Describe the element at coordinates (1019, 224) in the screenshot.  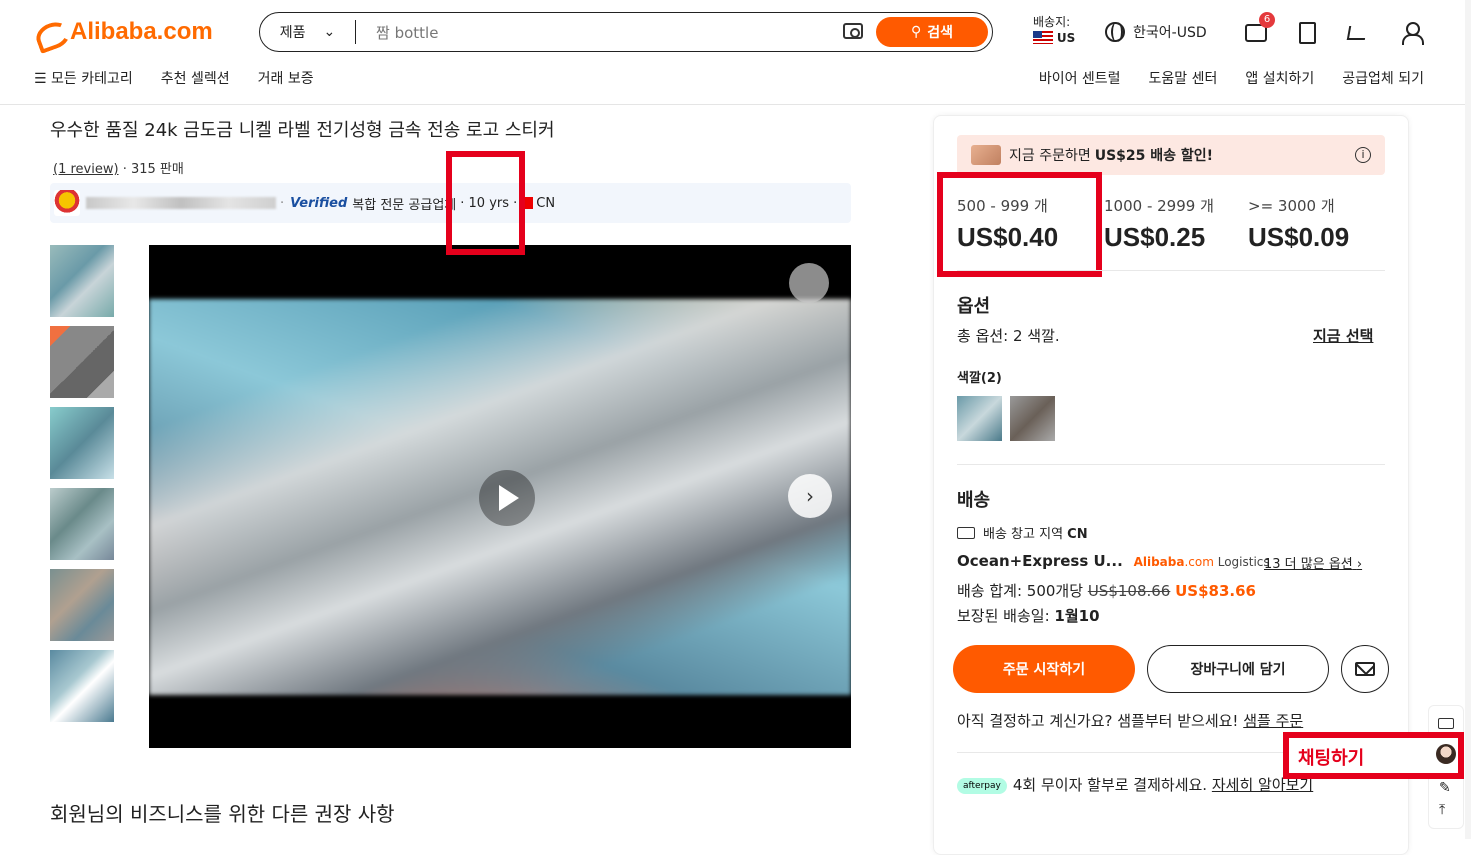
I see `highlight-price-tier` at that location.